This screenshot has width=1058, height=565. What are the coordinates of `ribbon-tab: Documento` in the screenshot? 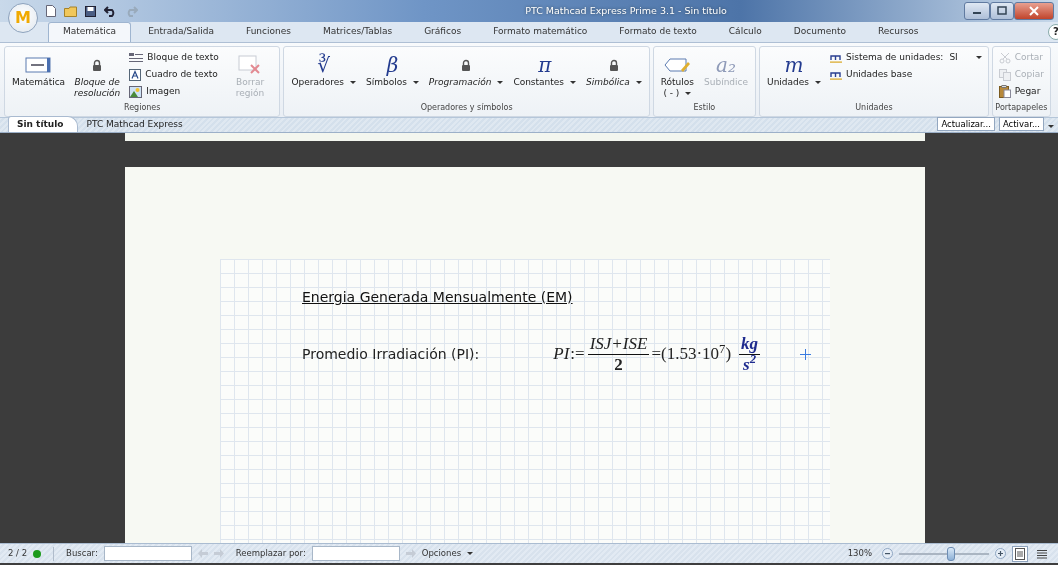 It's located at (819, 31).